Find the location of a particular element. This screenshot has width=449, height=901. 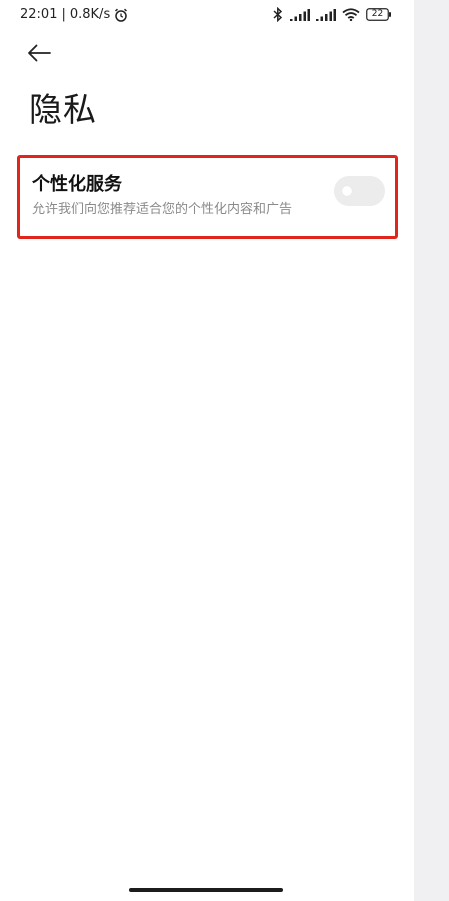

battery-level: 22 is located at coordinates (377, 14).